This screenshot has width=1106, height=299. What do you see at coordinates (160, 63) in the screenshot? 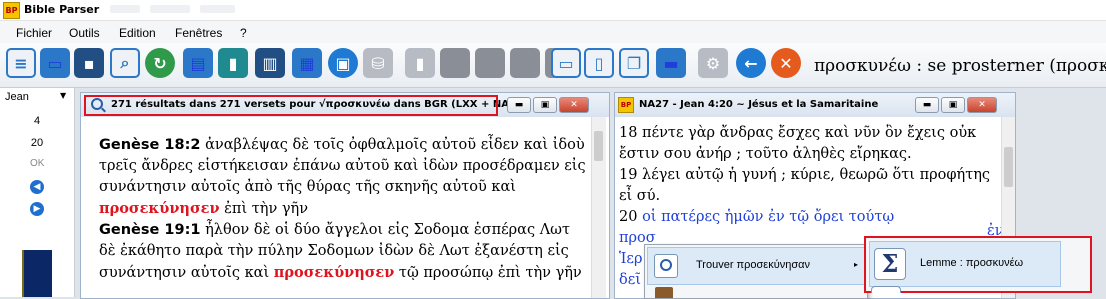
I see `history-icon: ↻` at bounding box center [160, 63].